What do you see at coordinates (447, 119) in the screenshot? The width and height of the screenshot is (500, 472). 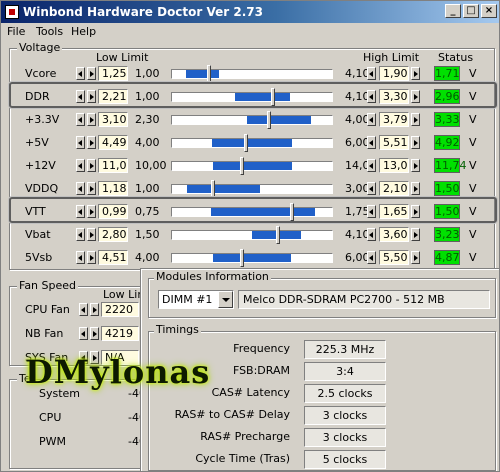 I see `voltage-status: 3,33` at bounding box center [447, 119].